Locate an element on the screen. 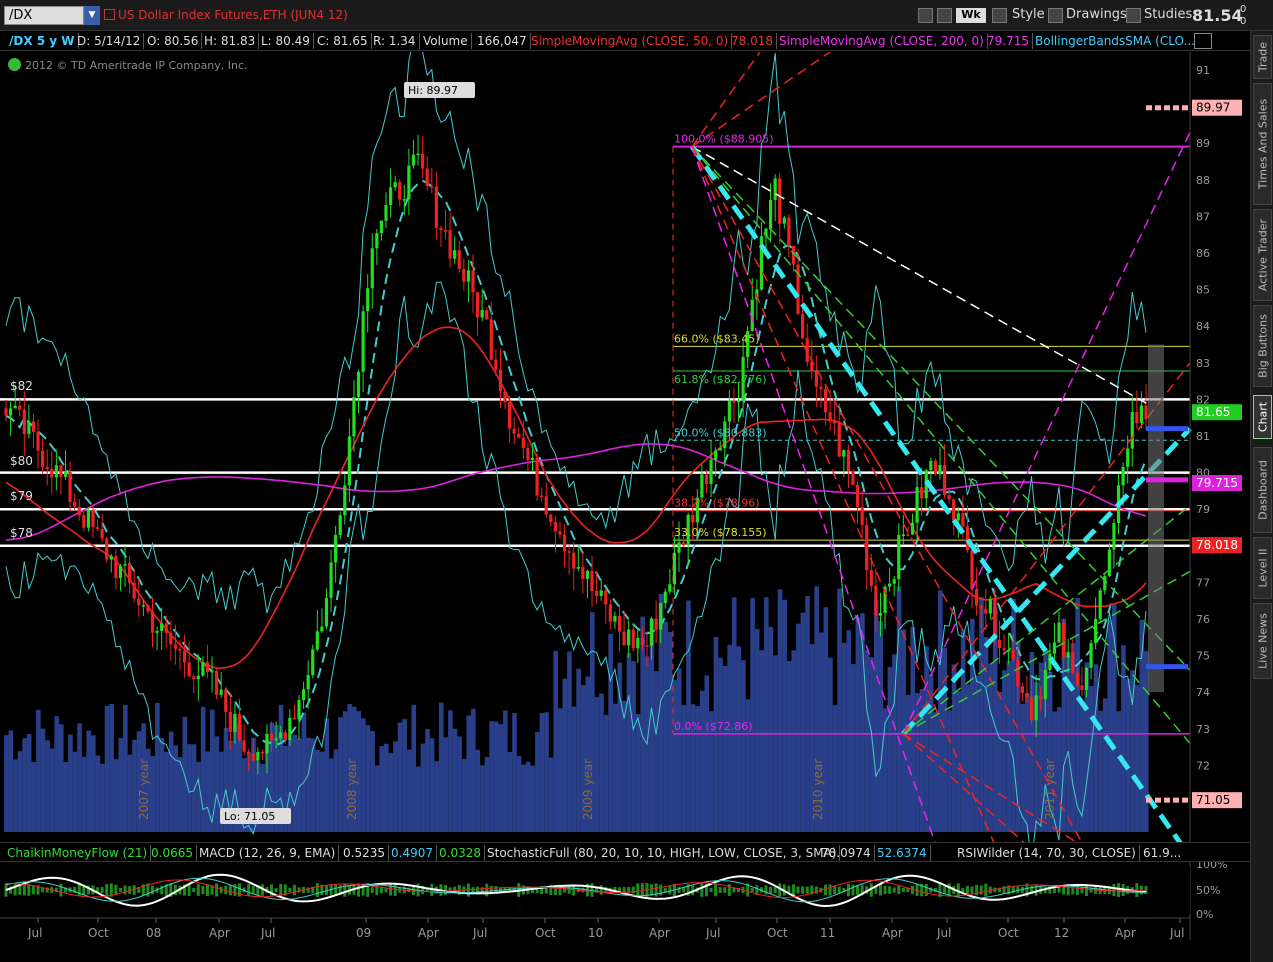 This screenshot has width=1273, height=962. gear-icon is located at coordinates (944, 15).